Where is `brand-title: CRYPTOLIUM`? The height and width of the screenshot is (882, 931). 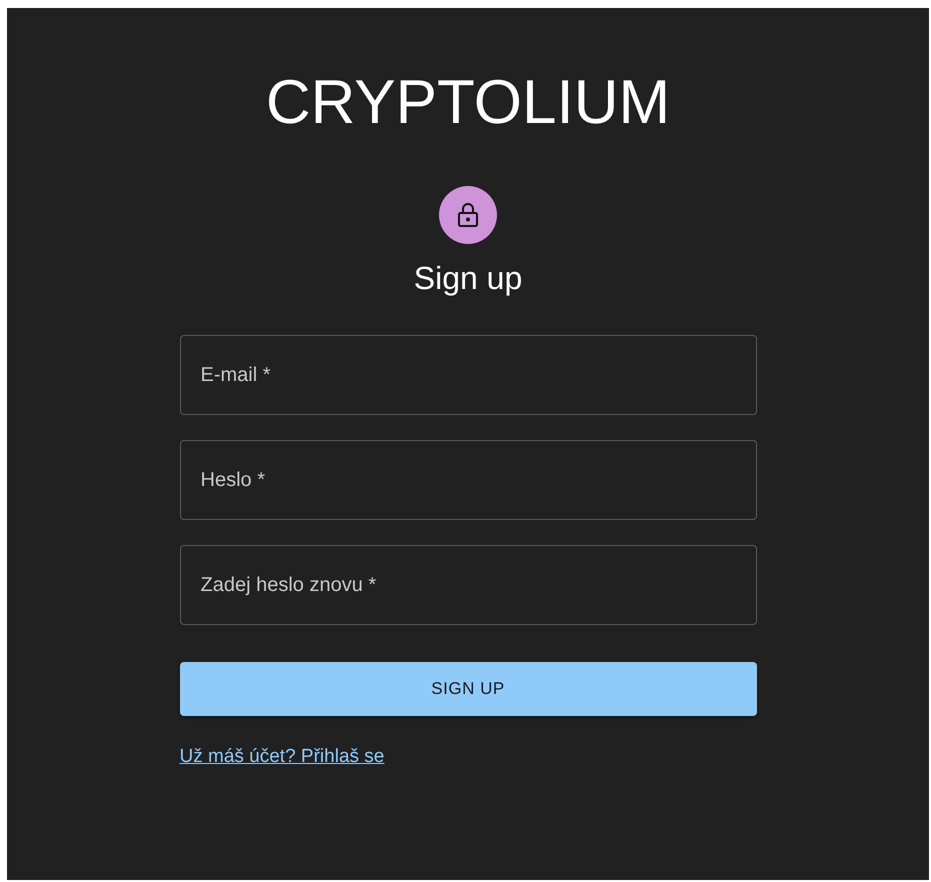 brand-title: CRYPTOLIUM is located at coordinates (468, 103).